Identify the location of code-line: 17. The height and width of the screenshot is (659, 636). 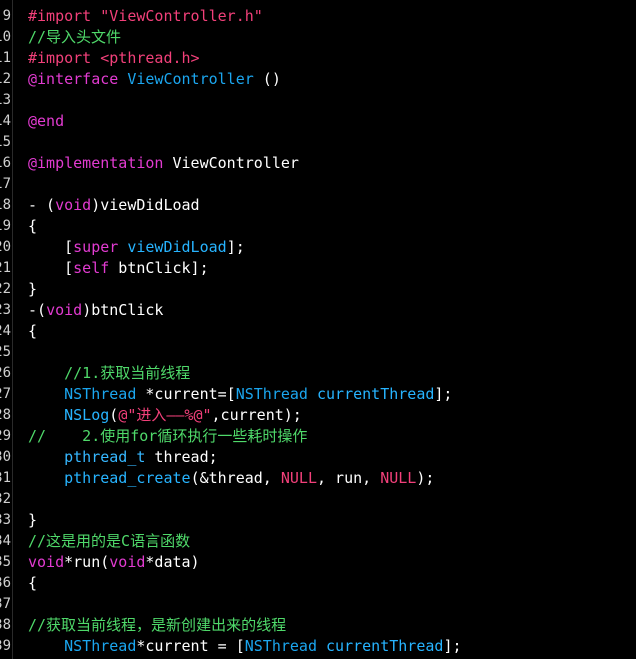
(318, 184).